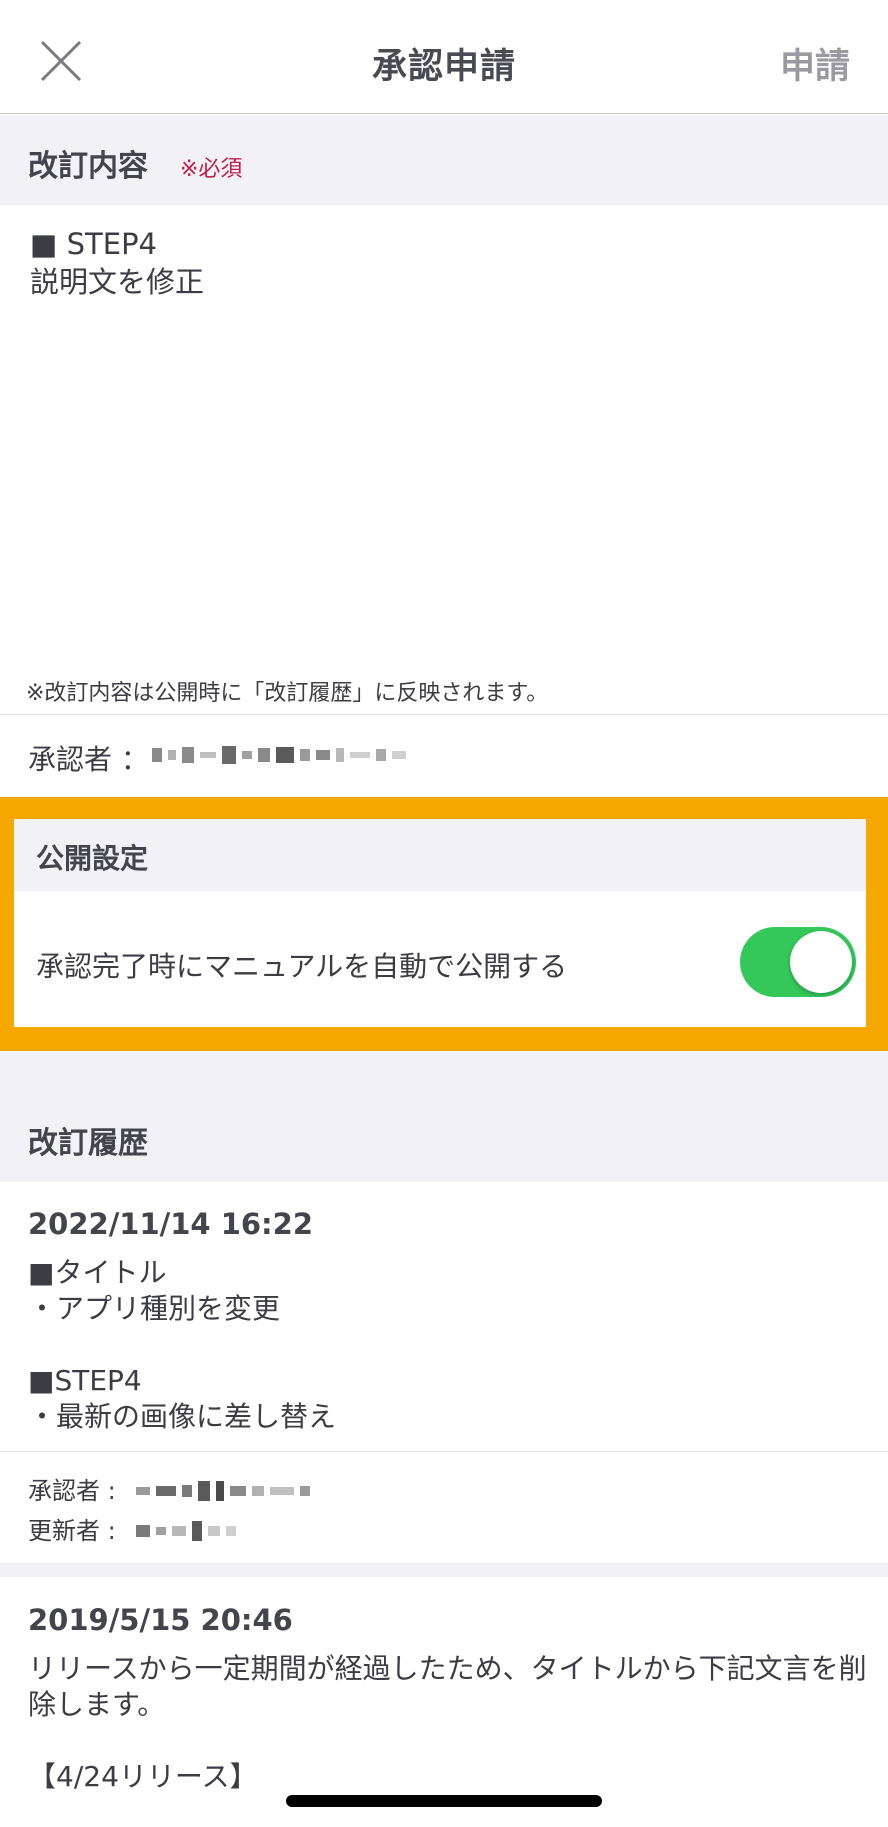 The height and width of the screenshot is (1827, 888). I want to click on history-section-label: 改訂履歴, so click(88, 1143).